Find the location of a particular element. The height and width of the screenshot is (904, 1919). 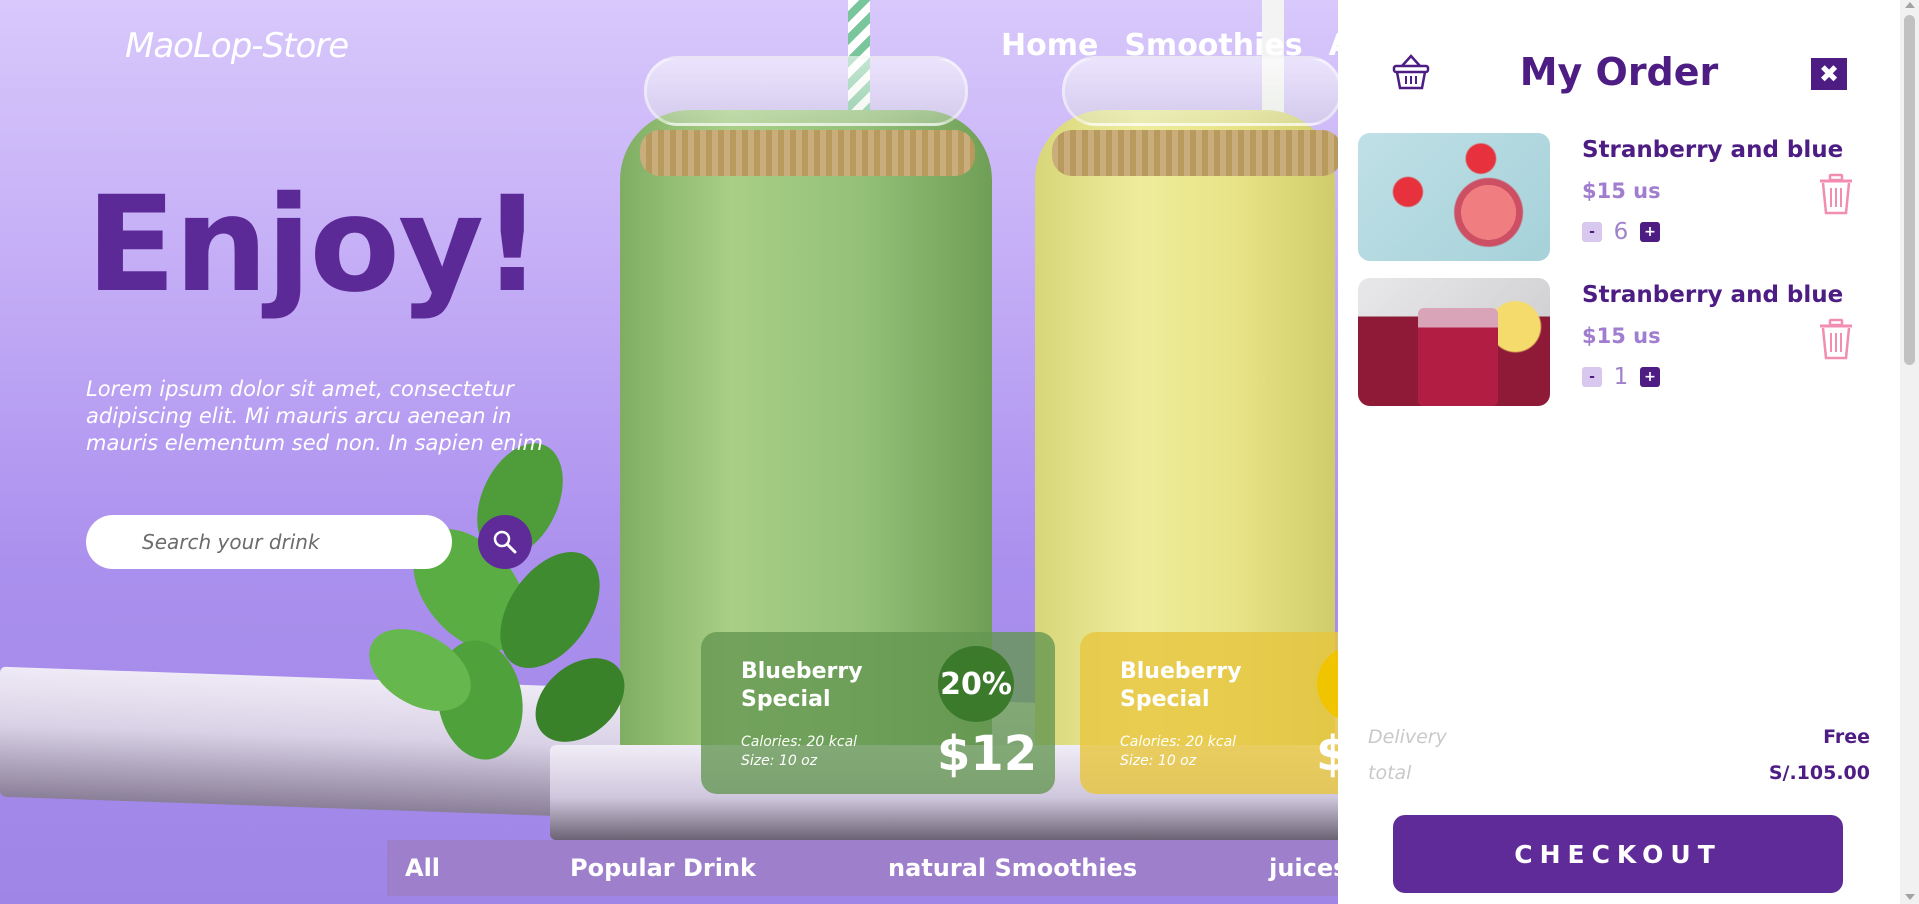

scroll-thumb is located at coordinates (1909, 190).